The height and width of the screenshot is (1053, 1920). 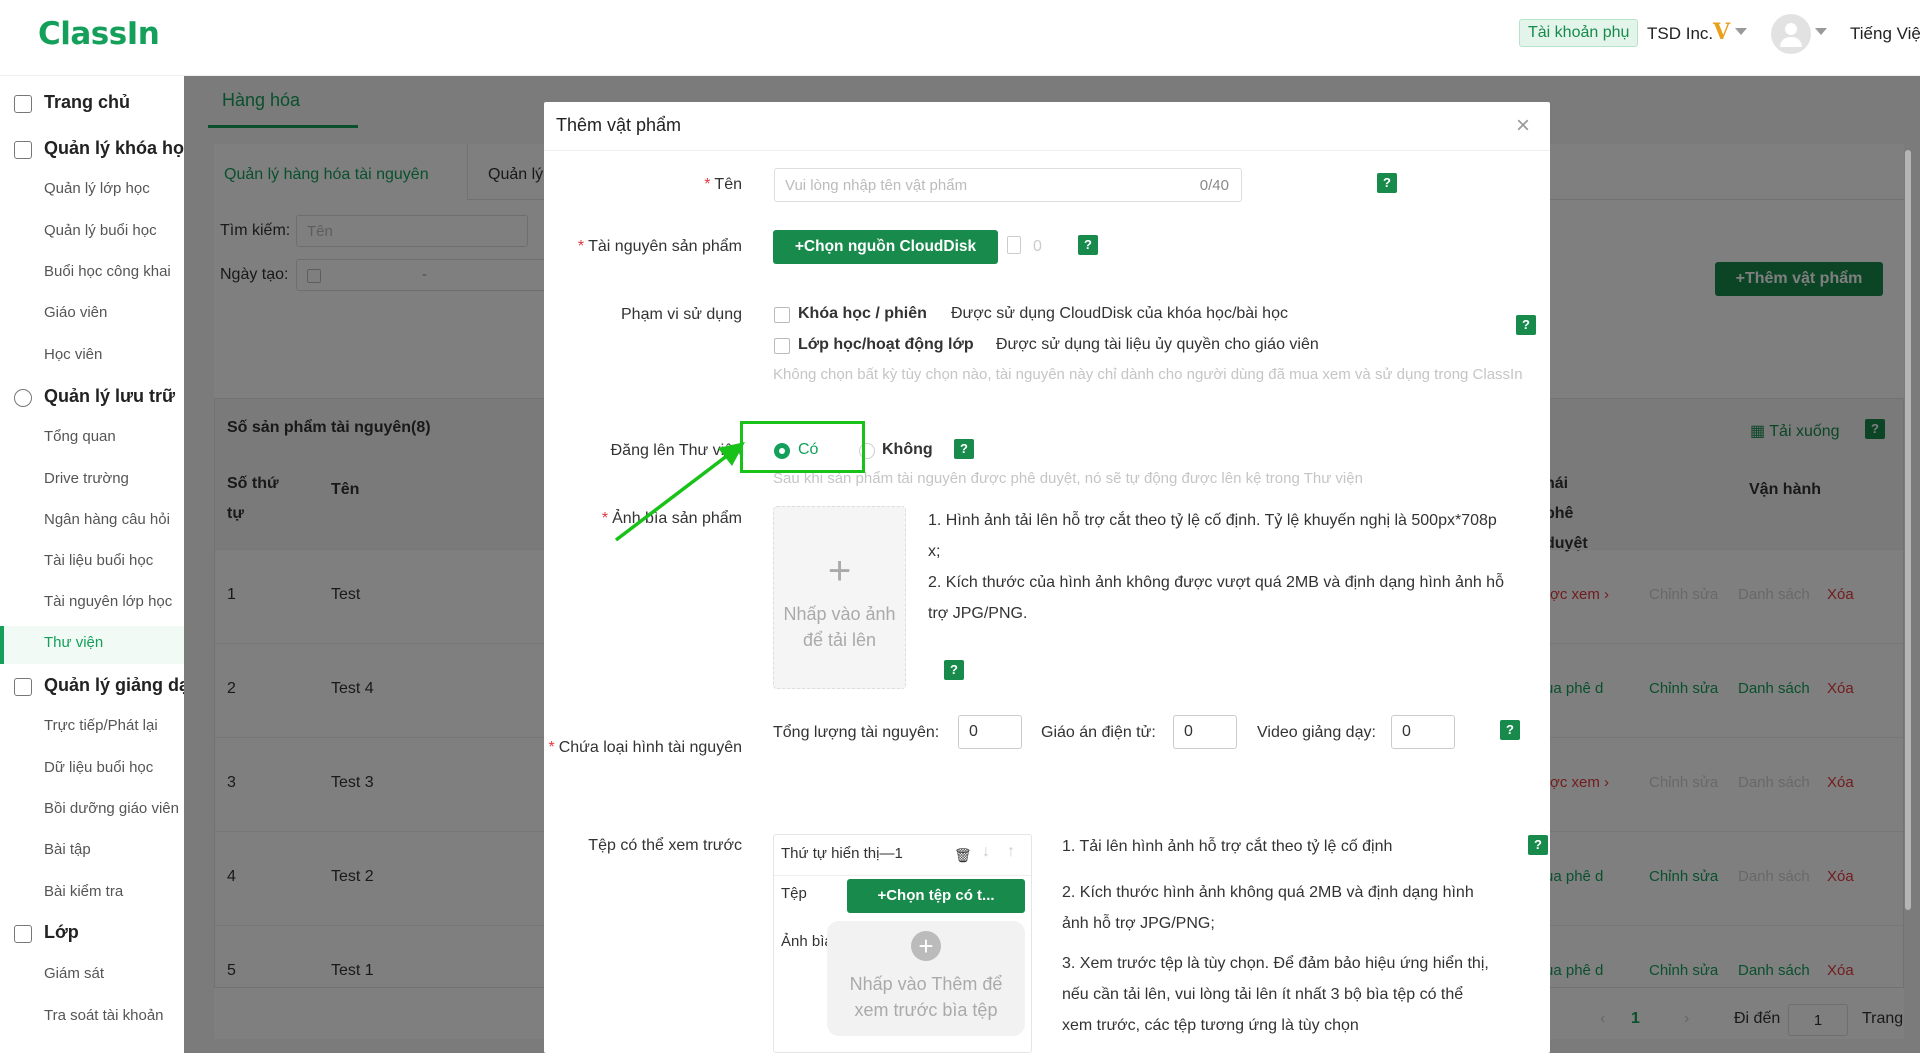 I want to click on preview-help-icon: ?, so click(x=1538, y=845).